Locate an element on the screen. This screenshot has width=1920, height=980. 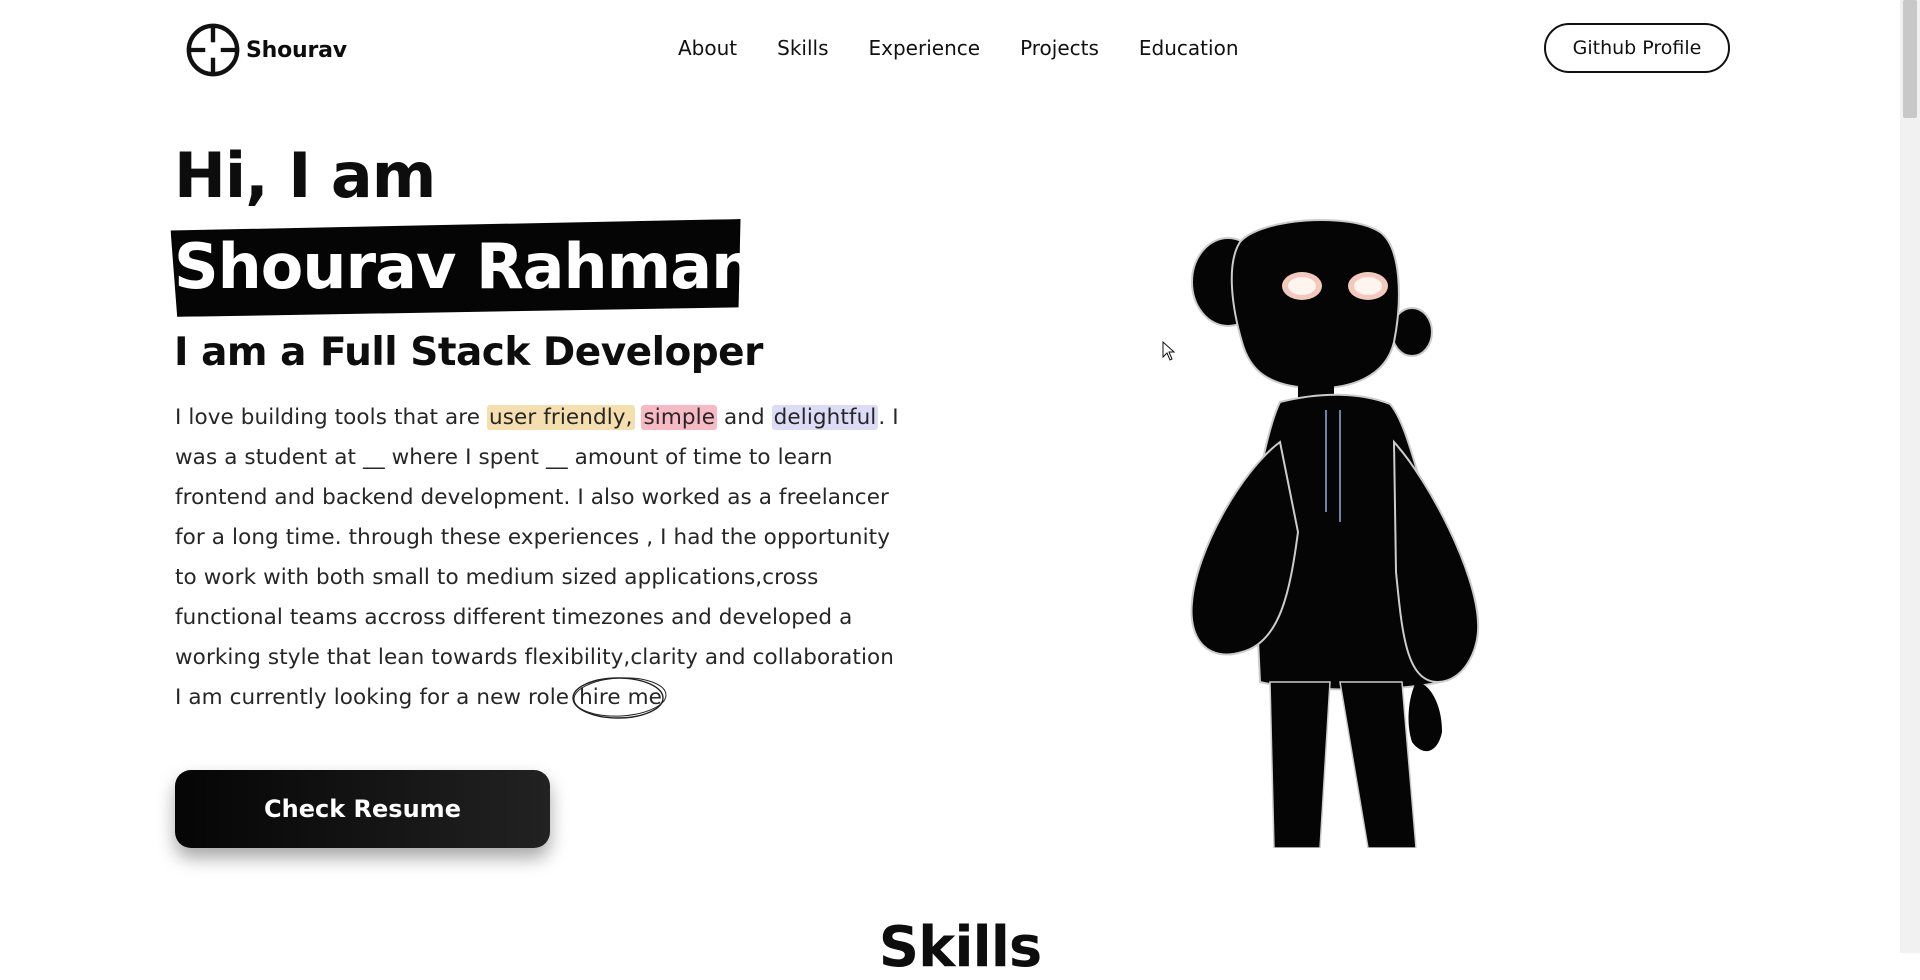
nav-link-projects: Projects is located at coordinates (1059, 48).